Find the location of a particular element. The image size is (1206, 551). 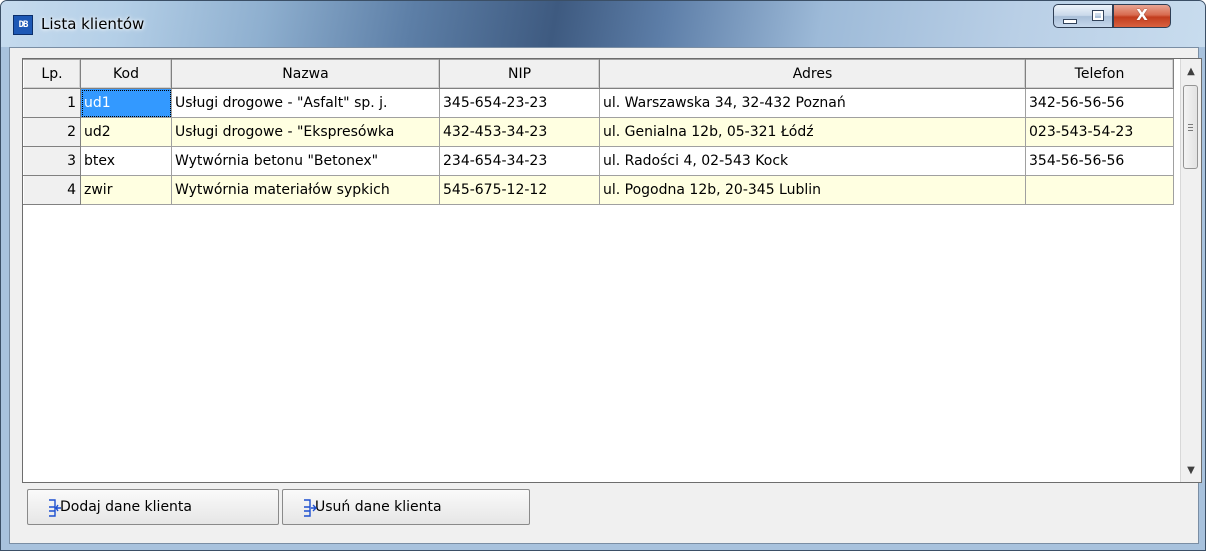

cell-nazwa: Usługi drogowe - "Asfalt" sp. j. is located at coordinates (305, 103).